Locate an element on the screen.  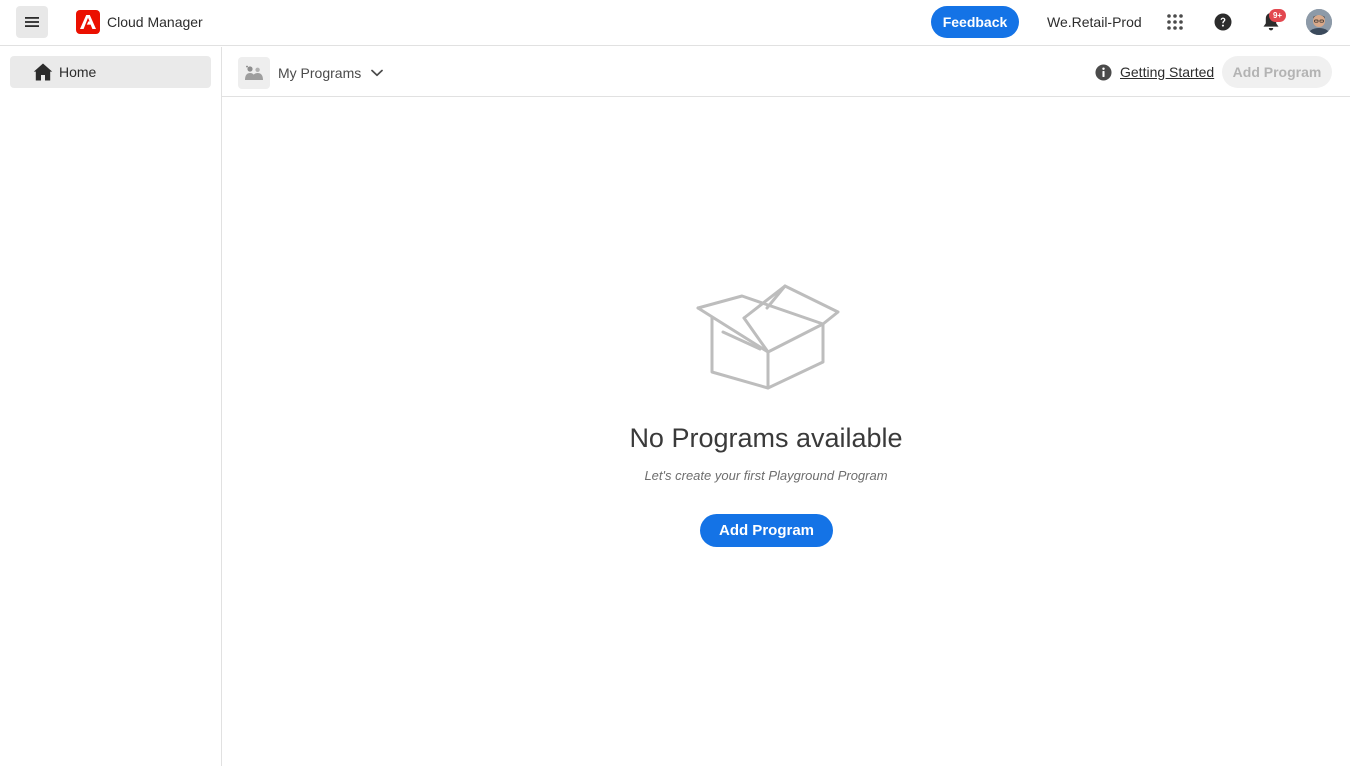
empty-box-illustration is located at coordinates (768, 338).